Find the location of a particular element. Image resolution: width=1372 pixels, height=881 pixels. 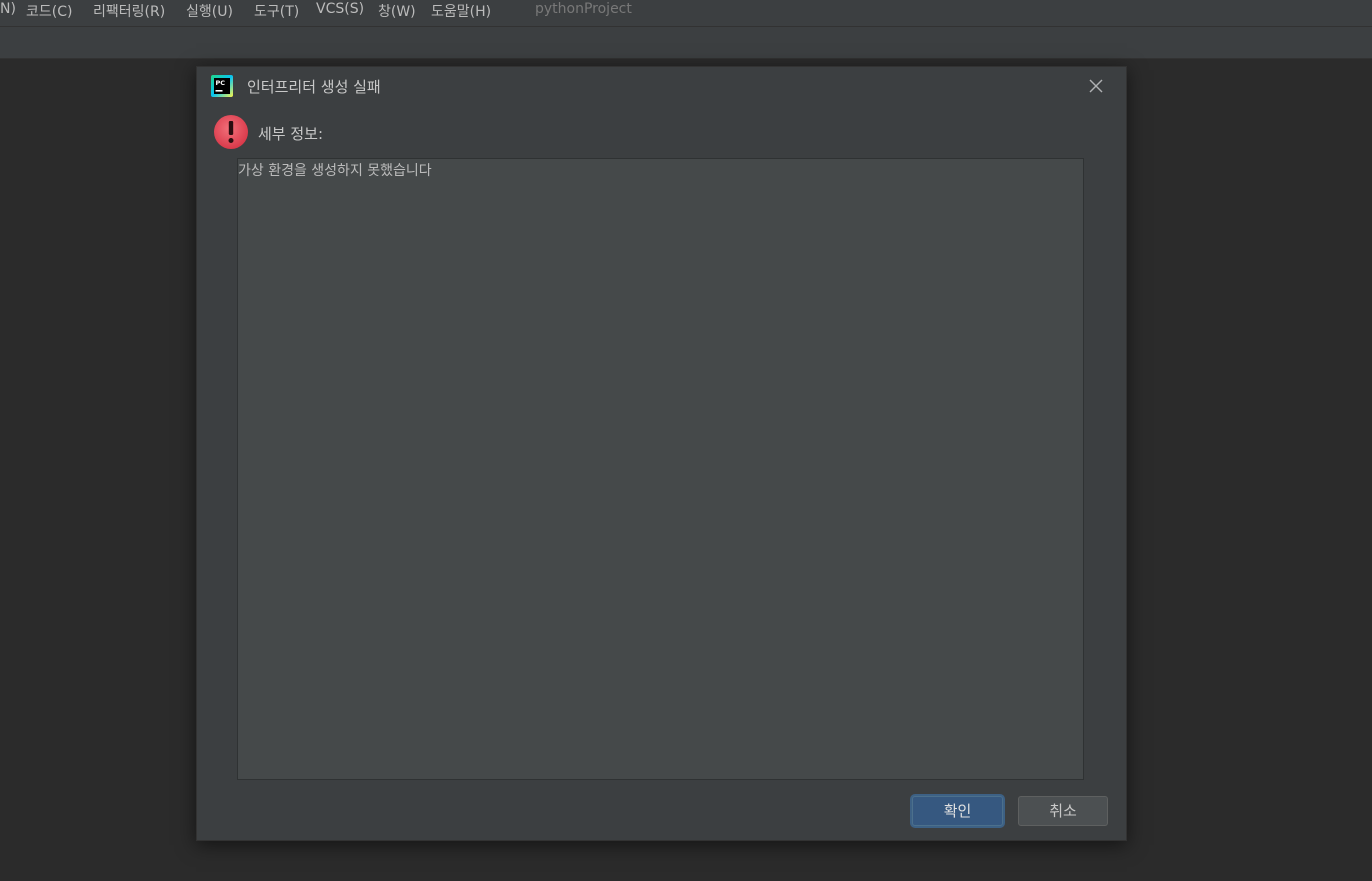

menu-item-run: 실행(U) is located at coordinates (209, 11).